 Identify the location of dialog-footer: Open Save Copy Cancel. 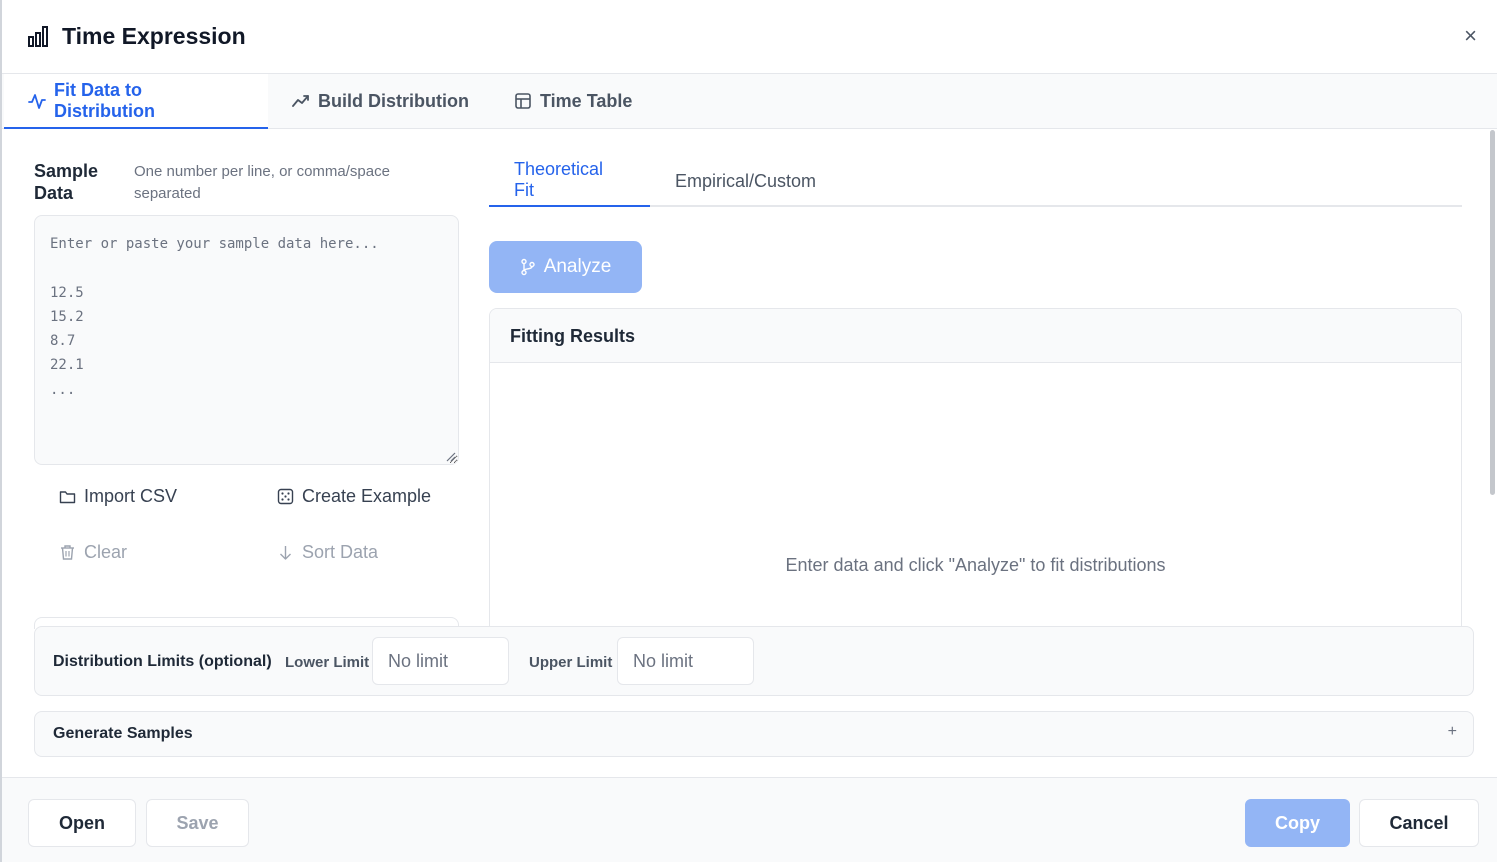
(749, 819).